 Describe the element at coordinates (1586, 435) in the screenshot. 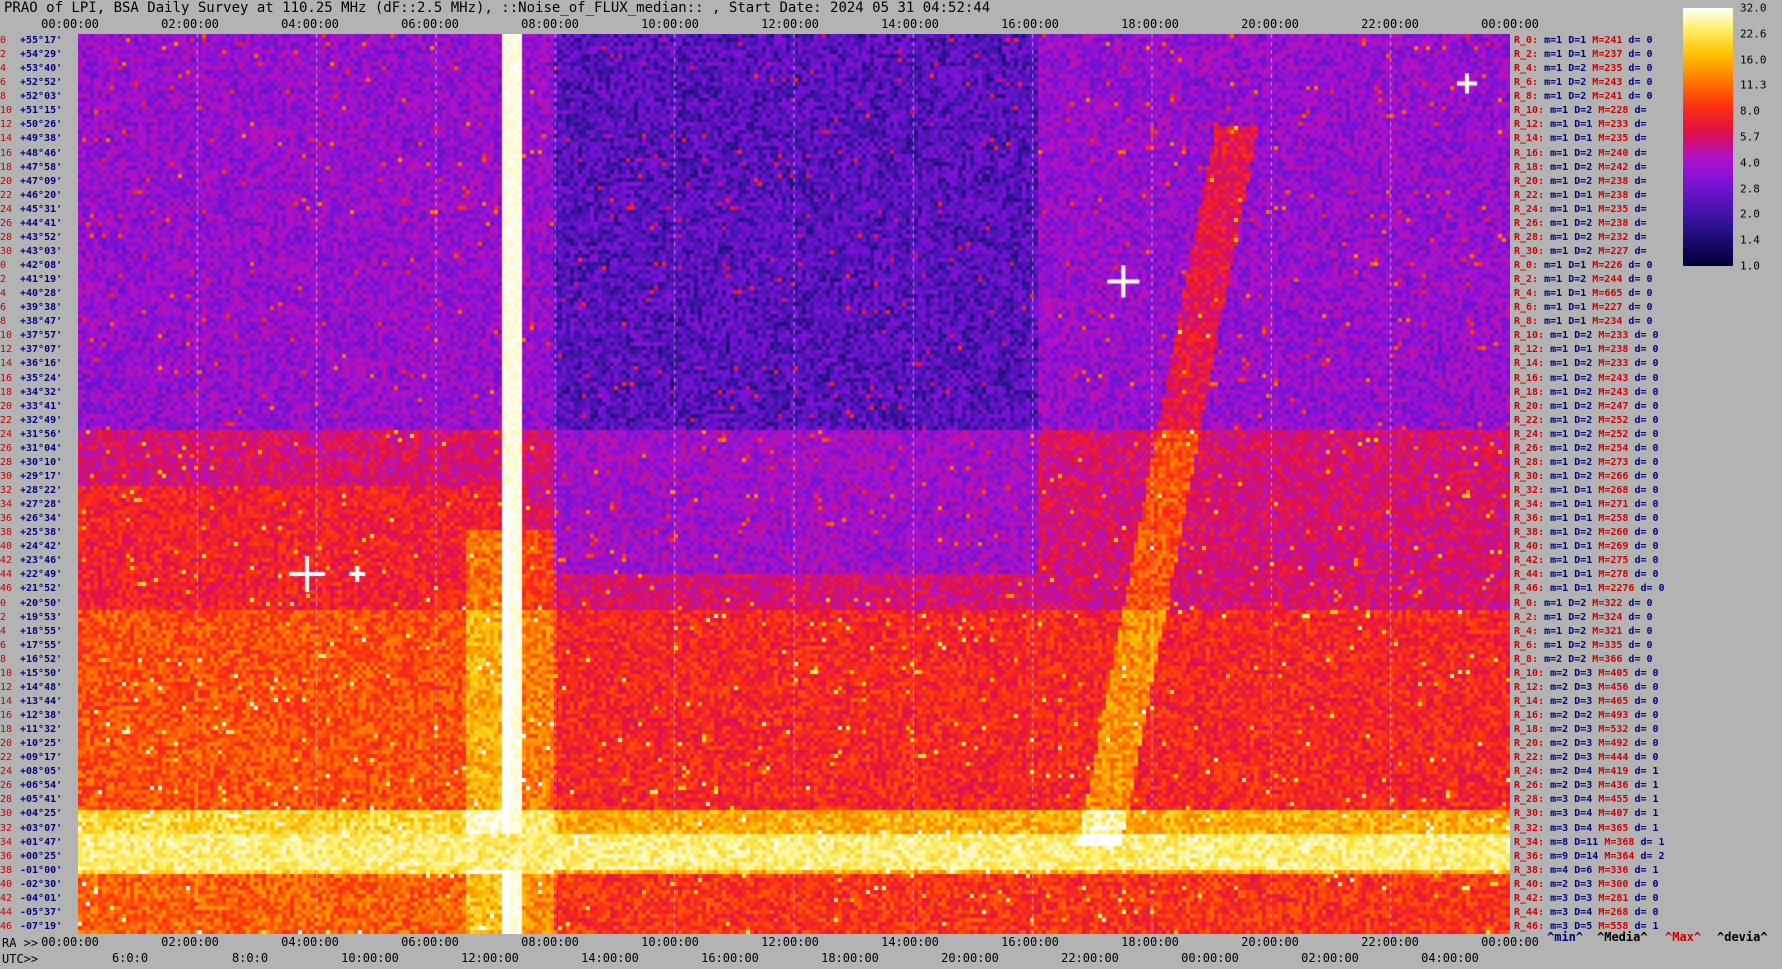

I see `stat-row: R_24: m=1 D=2 M=252 d= 0` at that location.